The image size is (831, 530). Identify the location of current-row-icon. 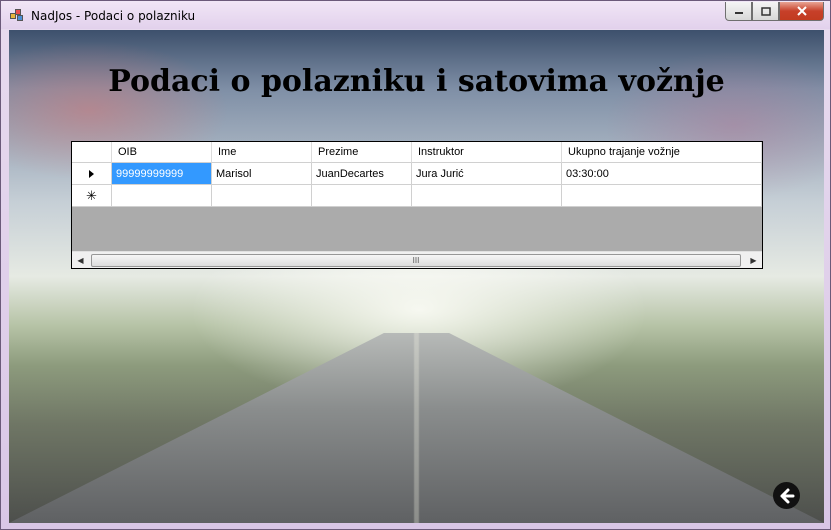
(91, 173).